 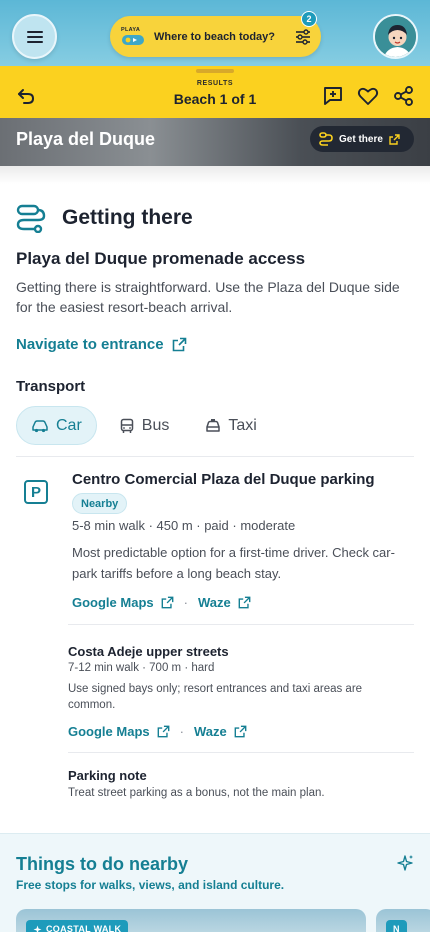 What do you see at coordinates (127, 425) in the screenshot?
I see `bus-icon` at bounding box center [127, 425].